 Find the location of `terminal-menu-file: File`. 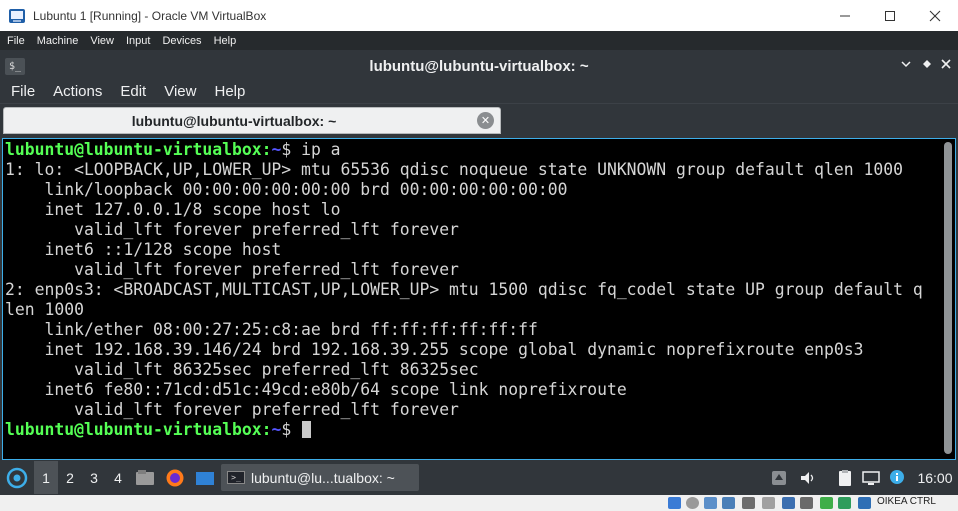

terminal-menu-file: File is located at coordinates (23, 91).